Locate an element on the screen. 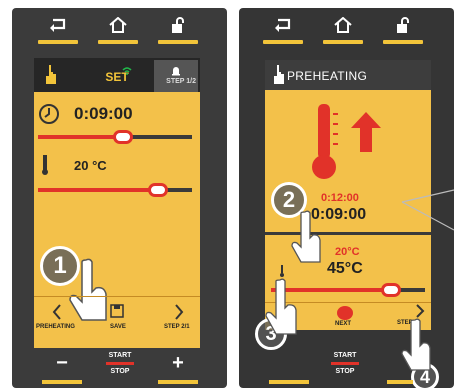  screen-header: SET STEP 1/2 is located at coordinates (117, 75).